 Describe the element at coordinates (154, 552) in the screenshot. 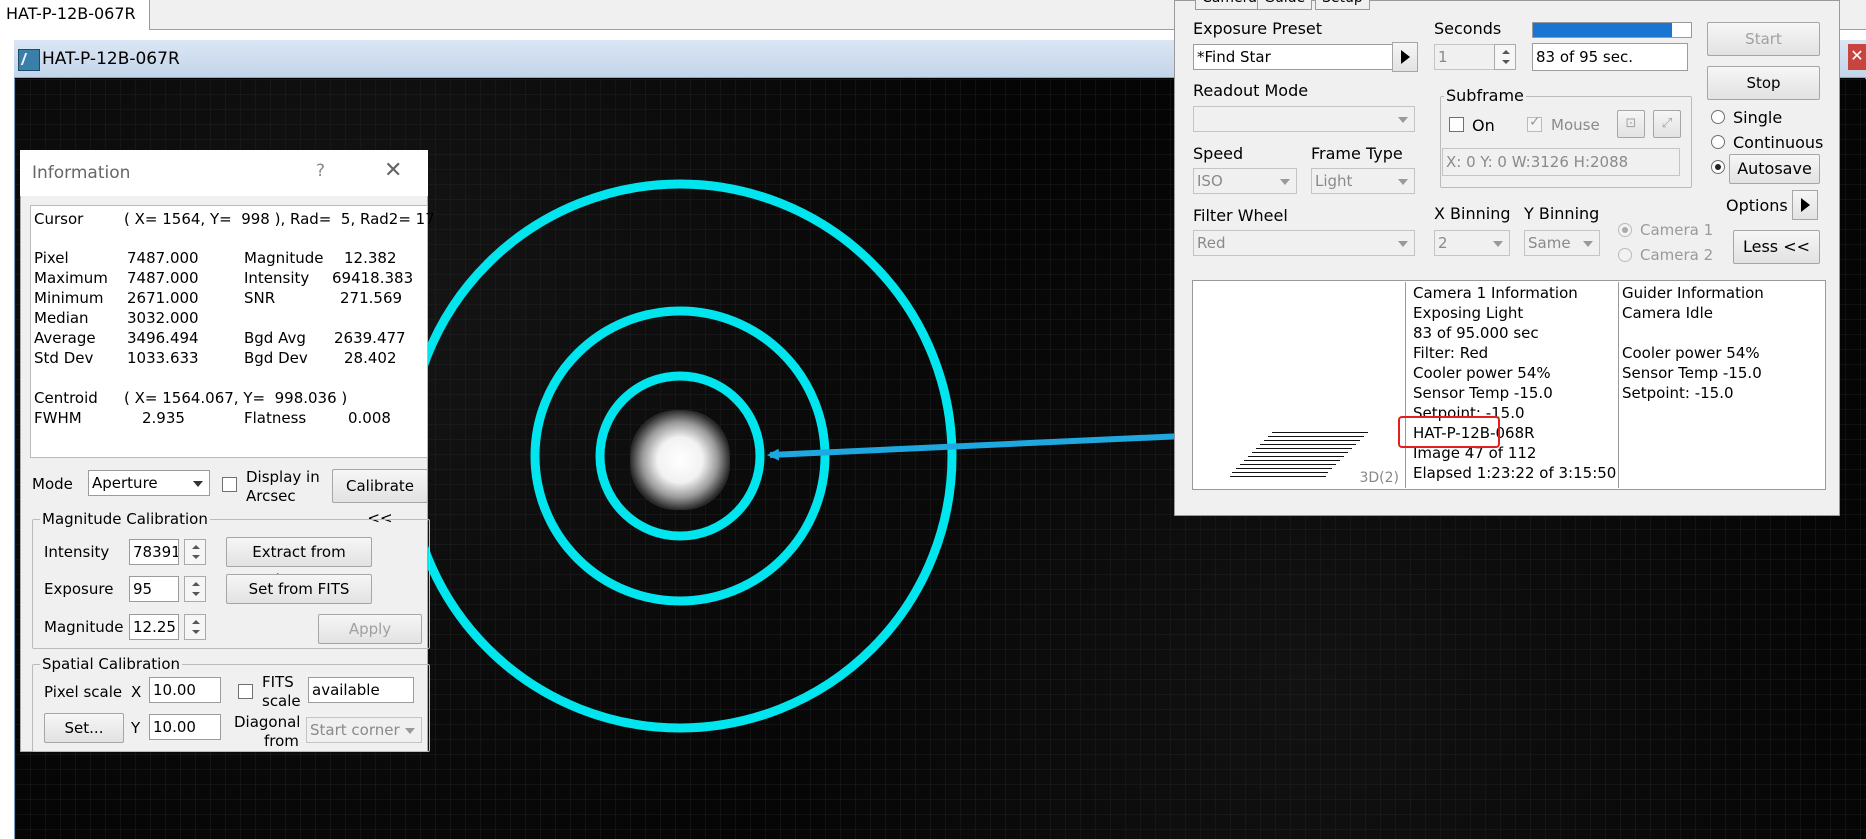

I see `intensity-input: 78391` at that location.